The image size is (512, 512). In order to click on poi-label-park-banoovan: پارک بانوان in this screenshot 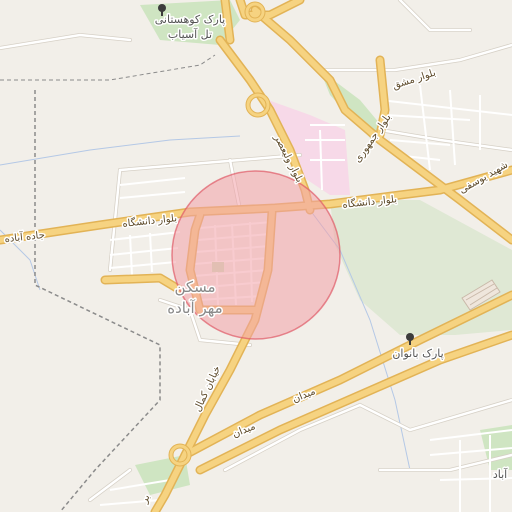, I will do `click(418, 354)`.